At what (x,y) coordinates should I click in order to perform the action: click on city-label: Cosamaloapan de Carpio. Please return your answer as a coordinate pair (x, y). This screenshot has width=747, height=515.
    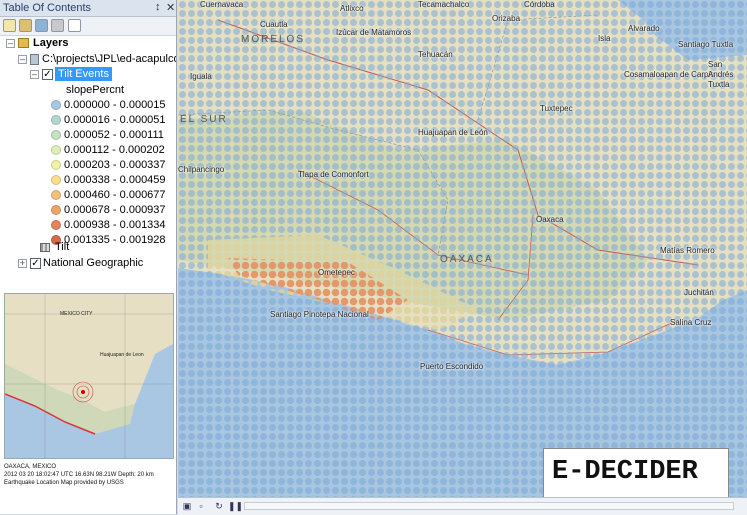
    Looking at the image, I should click on (669, 74).